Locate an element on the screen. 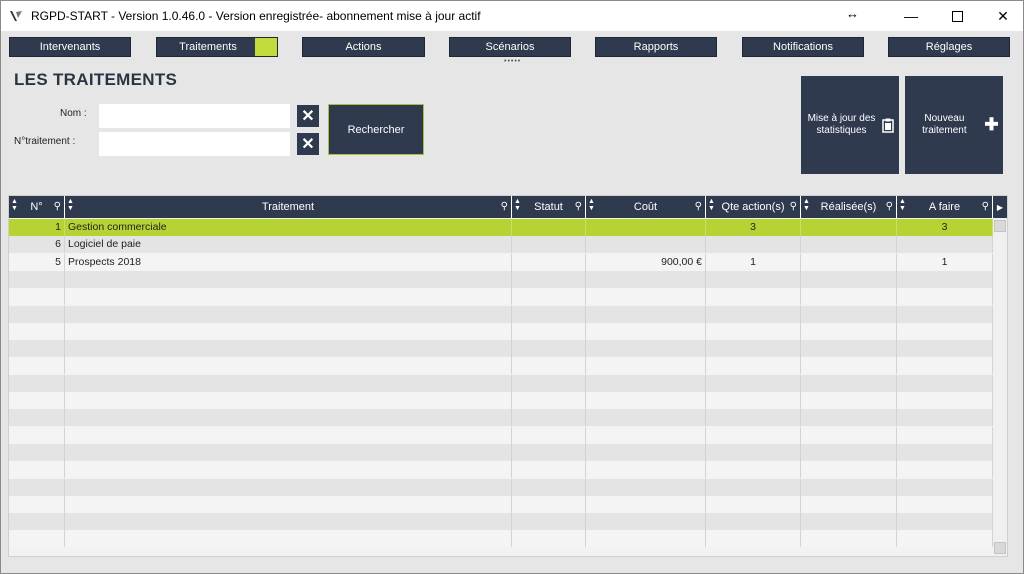 The width and height of the screenshot is (1024, 574). nav-reglages: Réglages is located at coordinates (949, 47).